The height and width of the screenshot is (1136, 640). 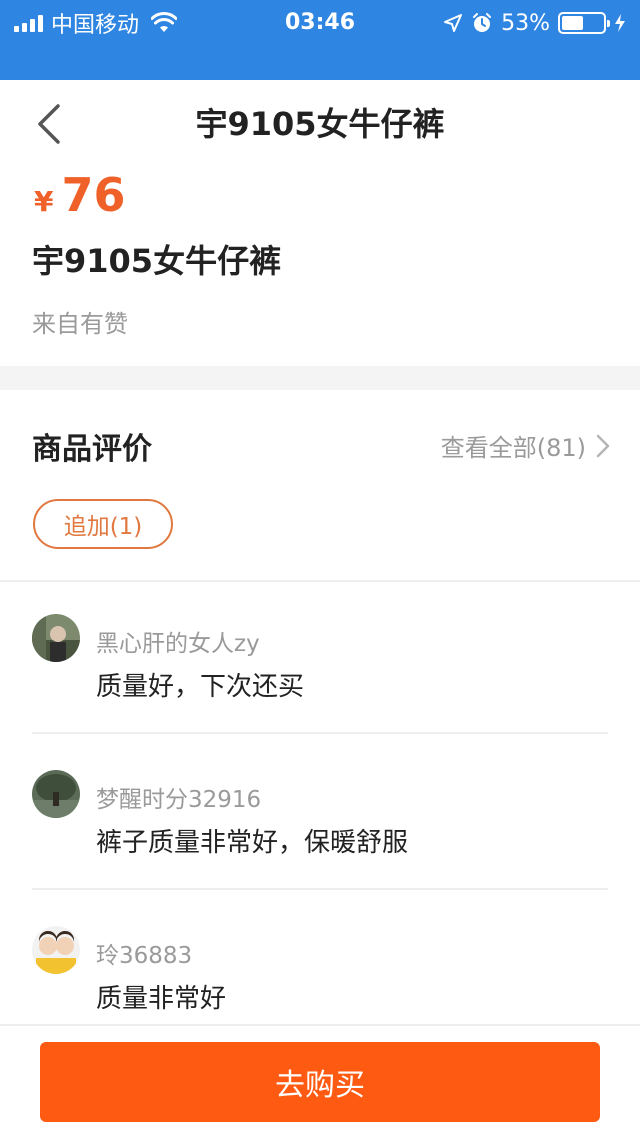 I want to click on review-username: 梦醒时分32916, so click(x=179, y=800).